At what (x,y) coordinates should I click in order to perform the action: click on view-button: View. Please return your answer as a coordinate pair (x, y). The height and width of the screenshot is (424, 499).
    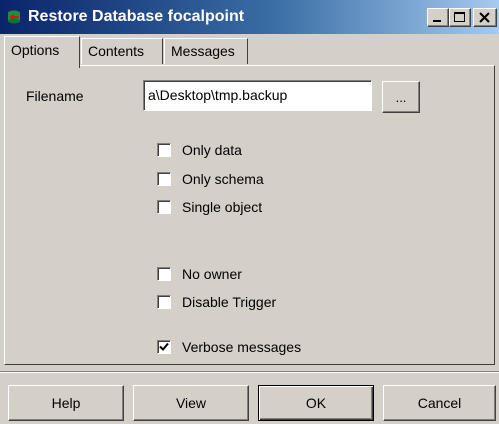
    Looking at the image, I should click on (191, 403).